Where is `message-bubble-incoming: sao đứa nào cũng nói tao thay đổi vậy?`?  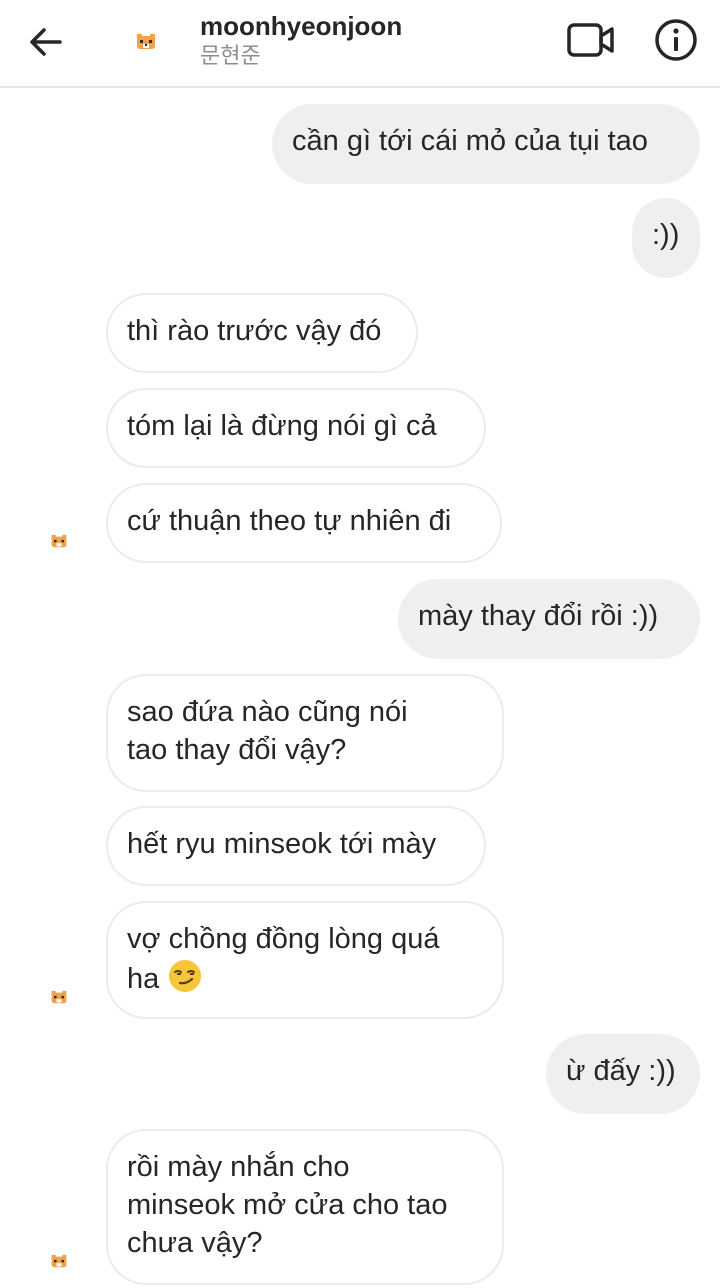
message-bubble-incoming: sao đứa nào cũng nói tao thay đổi vậy? is located at coordinates (305, 733).